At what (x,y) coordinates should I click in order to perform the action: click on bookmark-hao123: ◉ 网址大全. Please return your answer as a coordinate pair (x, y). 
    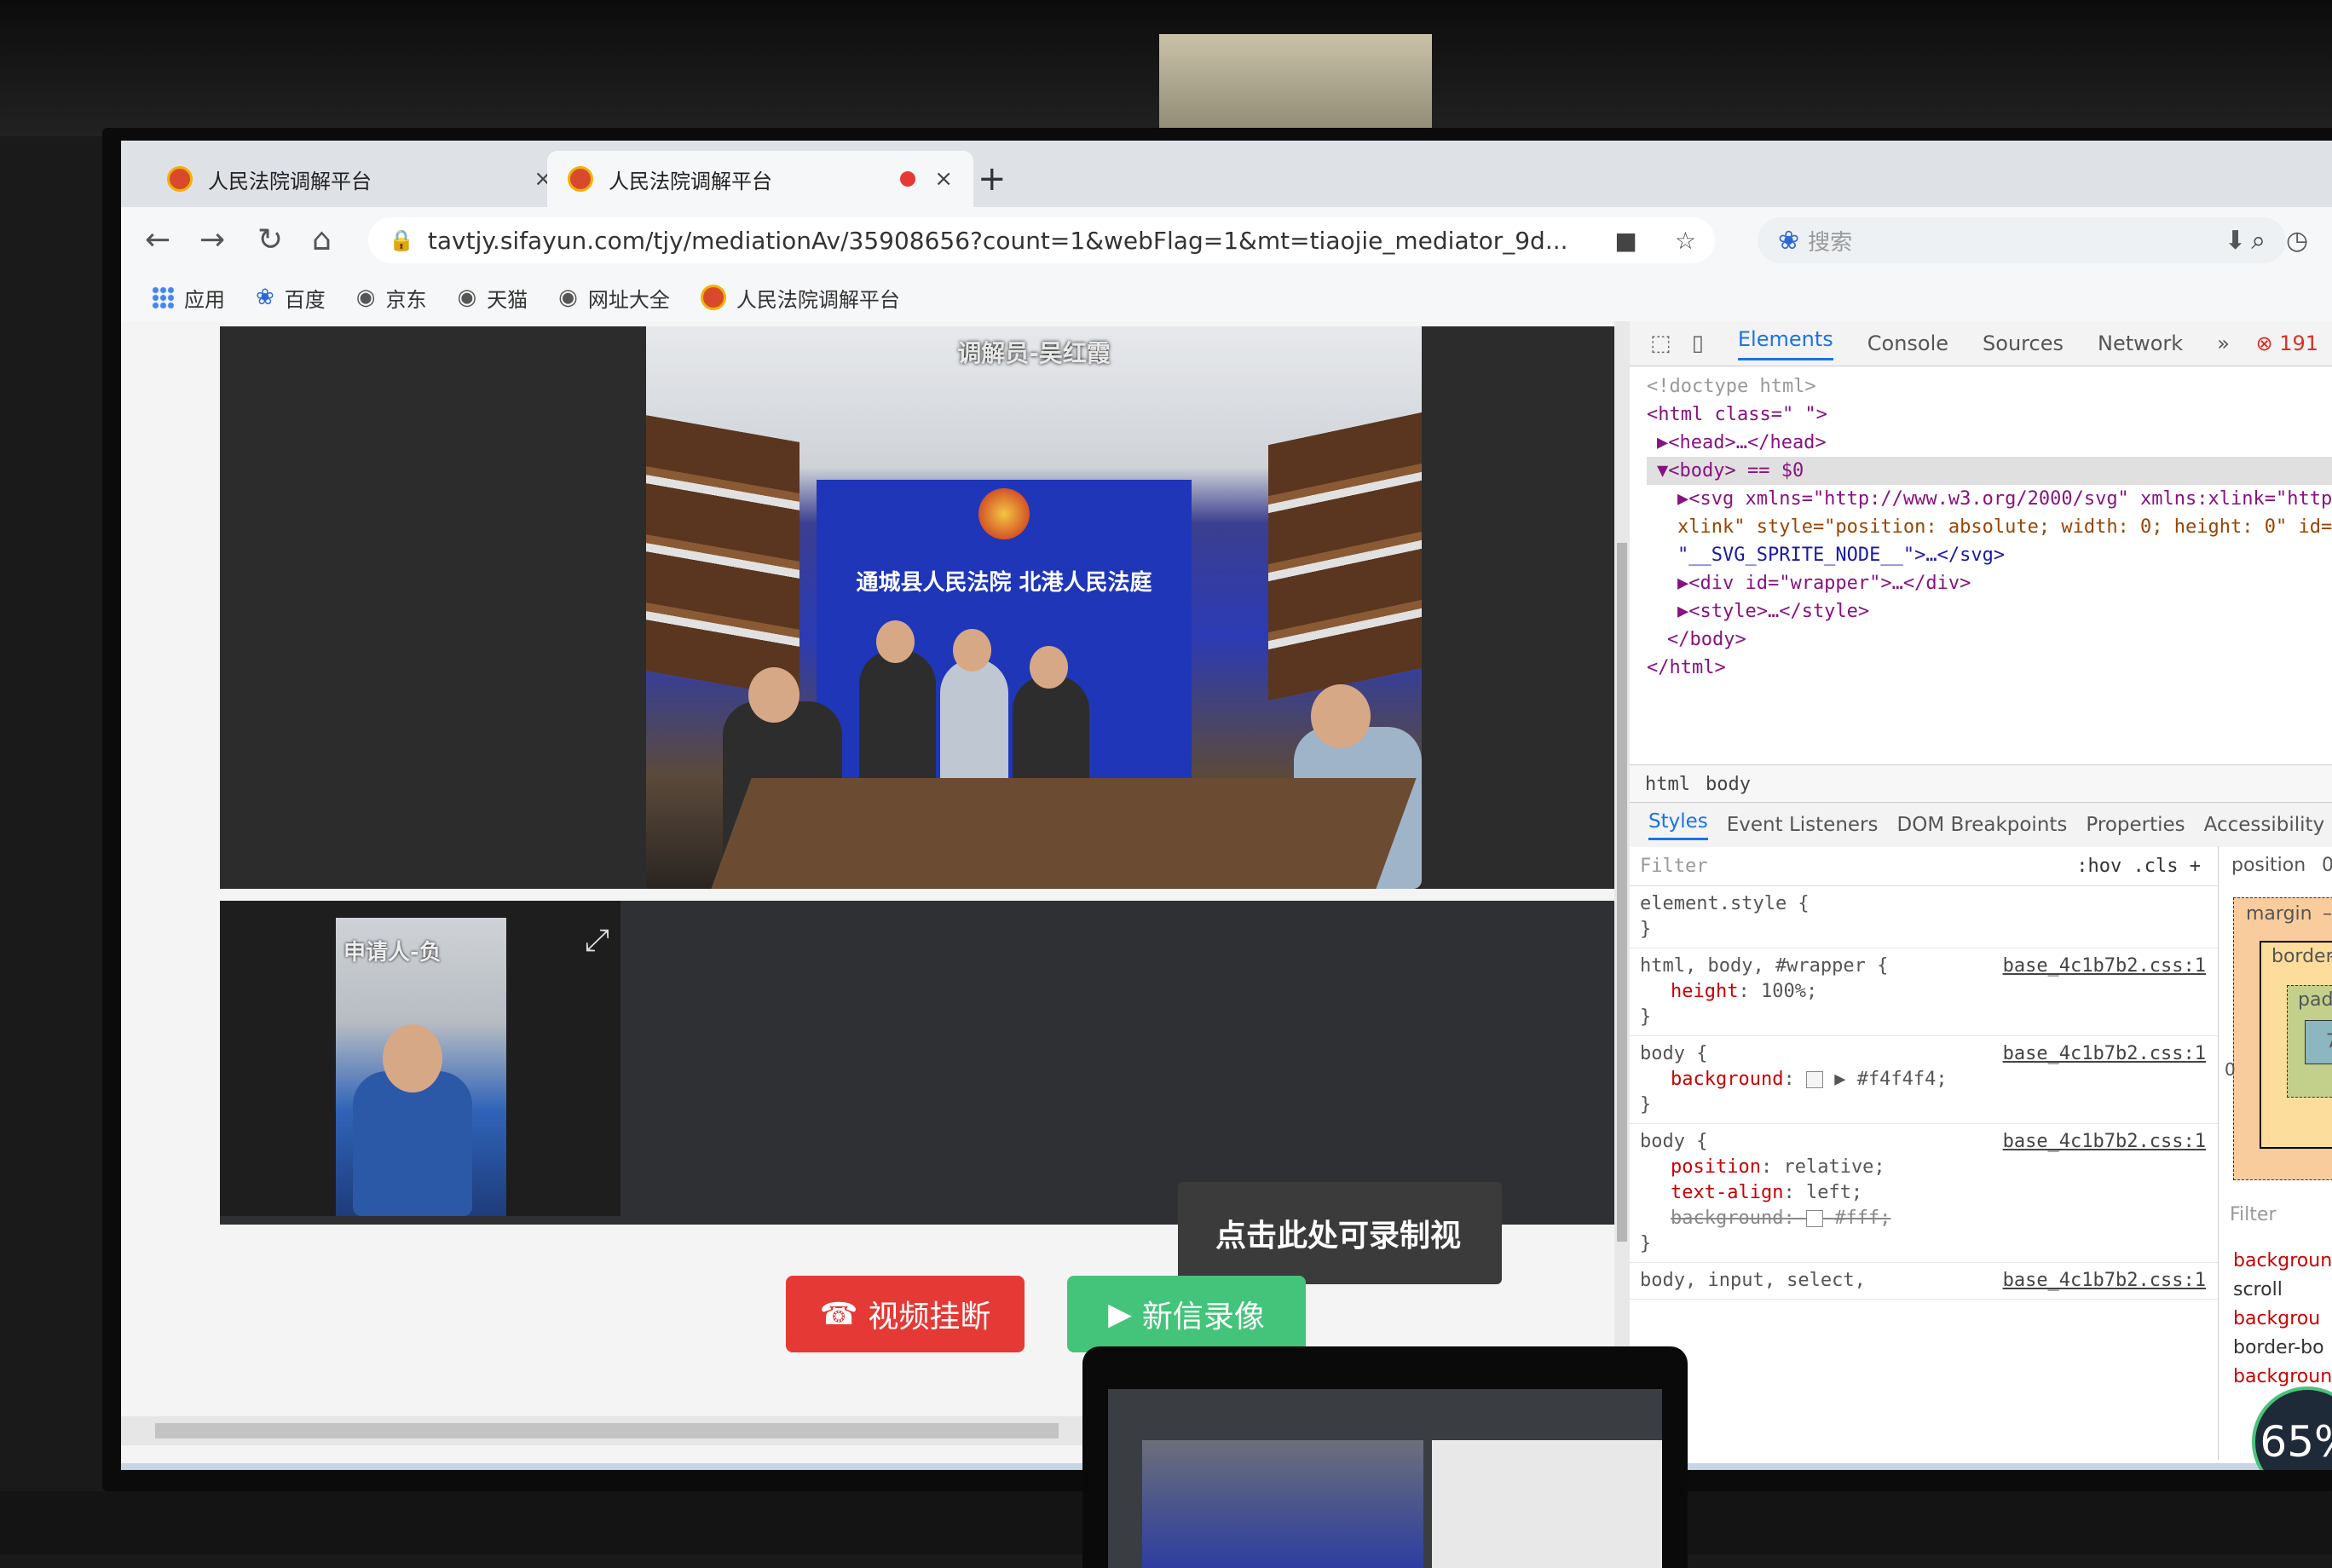
    Looking at the image, I should click on (614, 298).